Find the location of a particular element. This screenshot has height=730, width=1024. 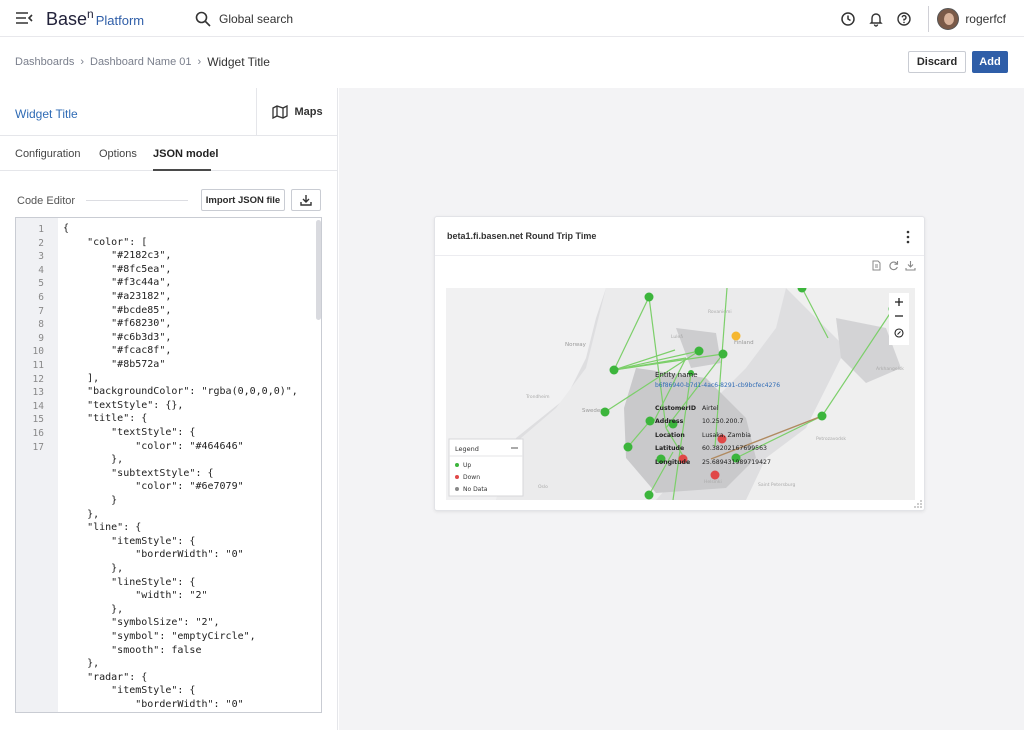

refresh-icon is located at coordinates (893, 265).